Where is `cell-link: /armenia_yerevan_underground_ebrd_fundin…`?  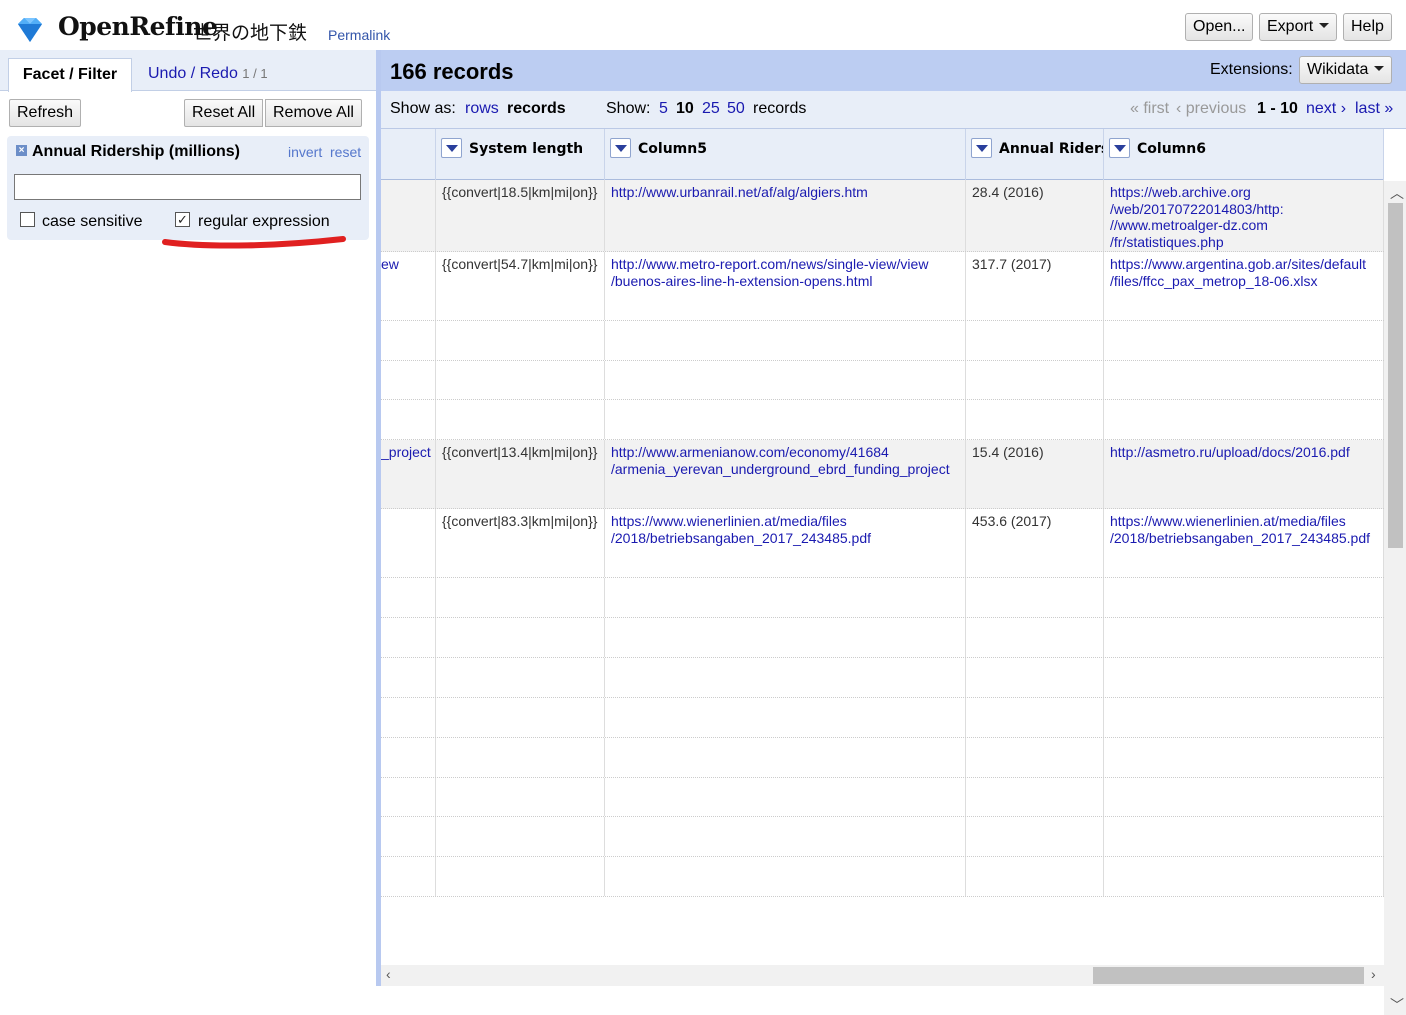
cell-link: /armenia_yerevan_underground_ebrd_fundin… is located at coordinates (785, 469).